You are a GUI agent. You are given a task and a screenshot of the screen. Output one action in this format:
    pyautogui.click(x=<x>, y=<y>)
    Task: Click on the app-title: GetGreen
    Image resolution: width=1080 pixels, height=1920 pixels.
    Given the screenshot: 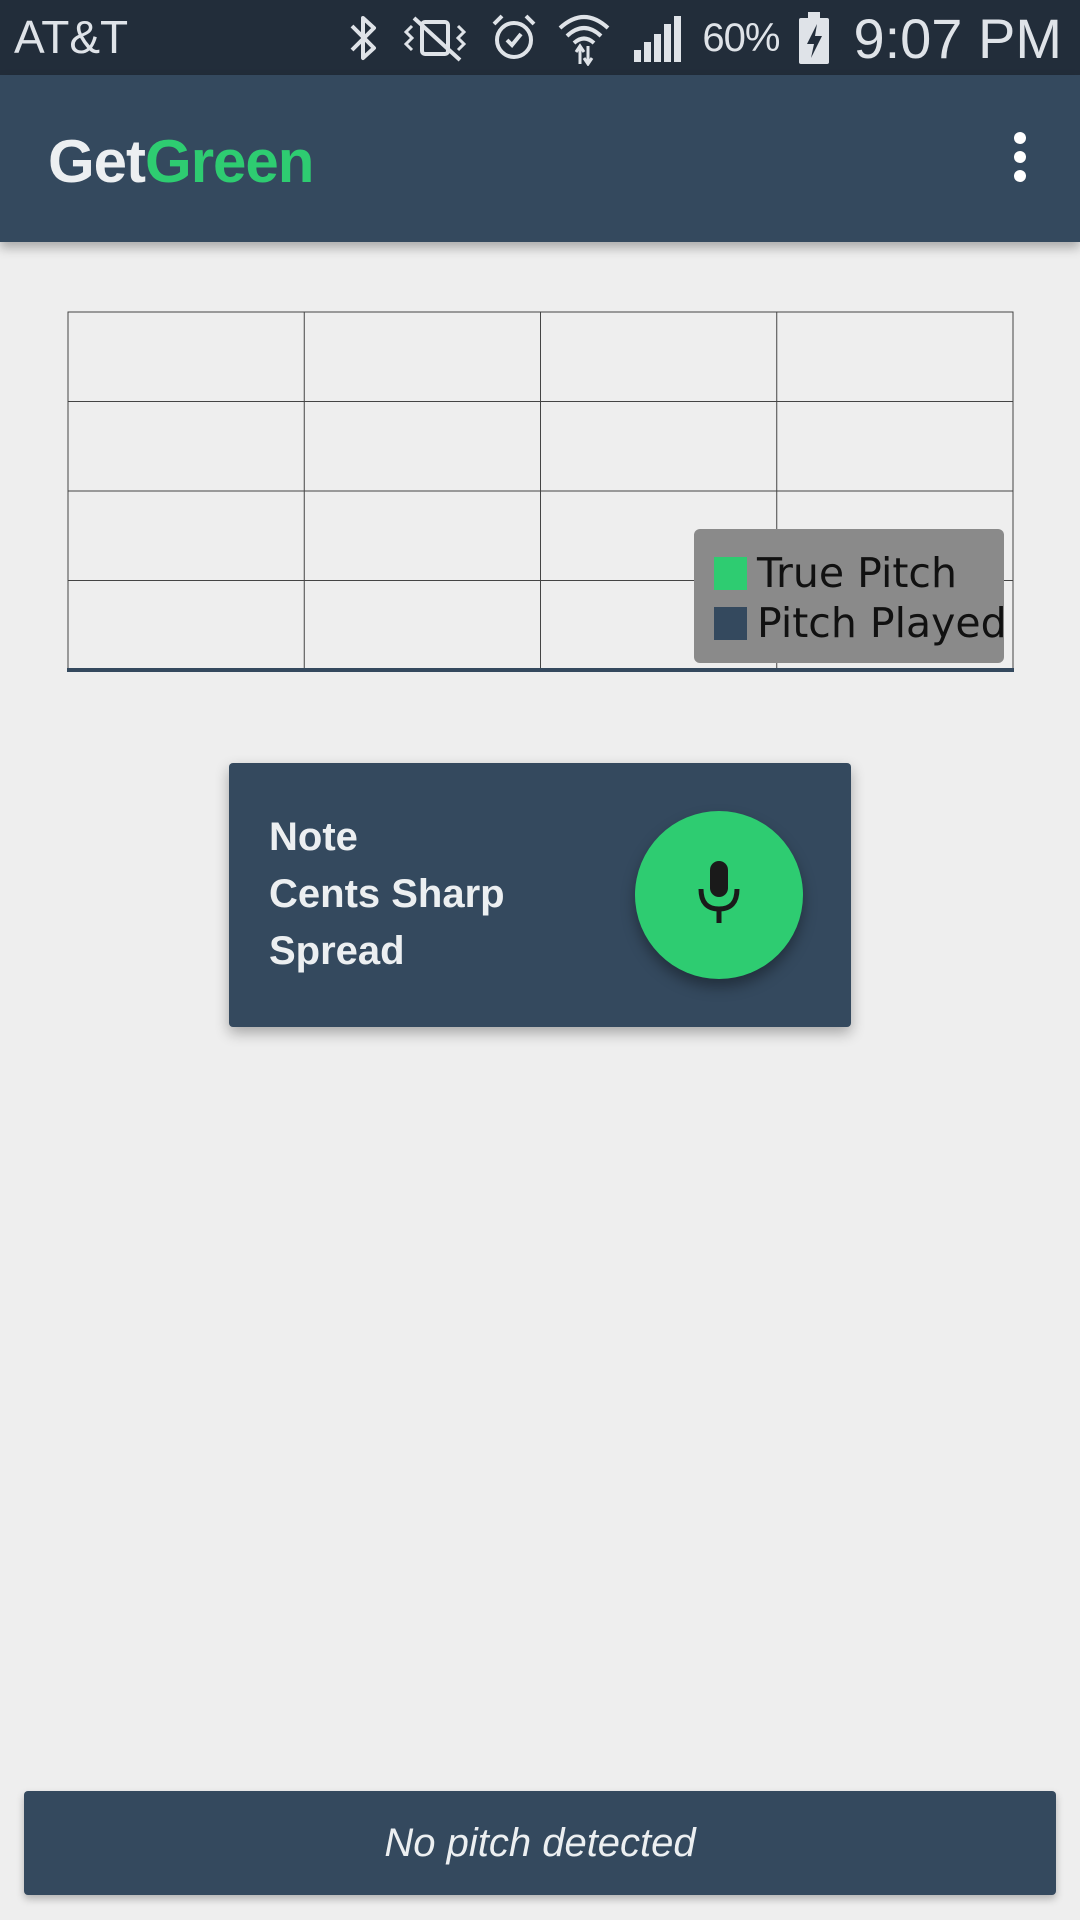 What is the action you would take?
    pyautogui.click(x=181, y=161)
    